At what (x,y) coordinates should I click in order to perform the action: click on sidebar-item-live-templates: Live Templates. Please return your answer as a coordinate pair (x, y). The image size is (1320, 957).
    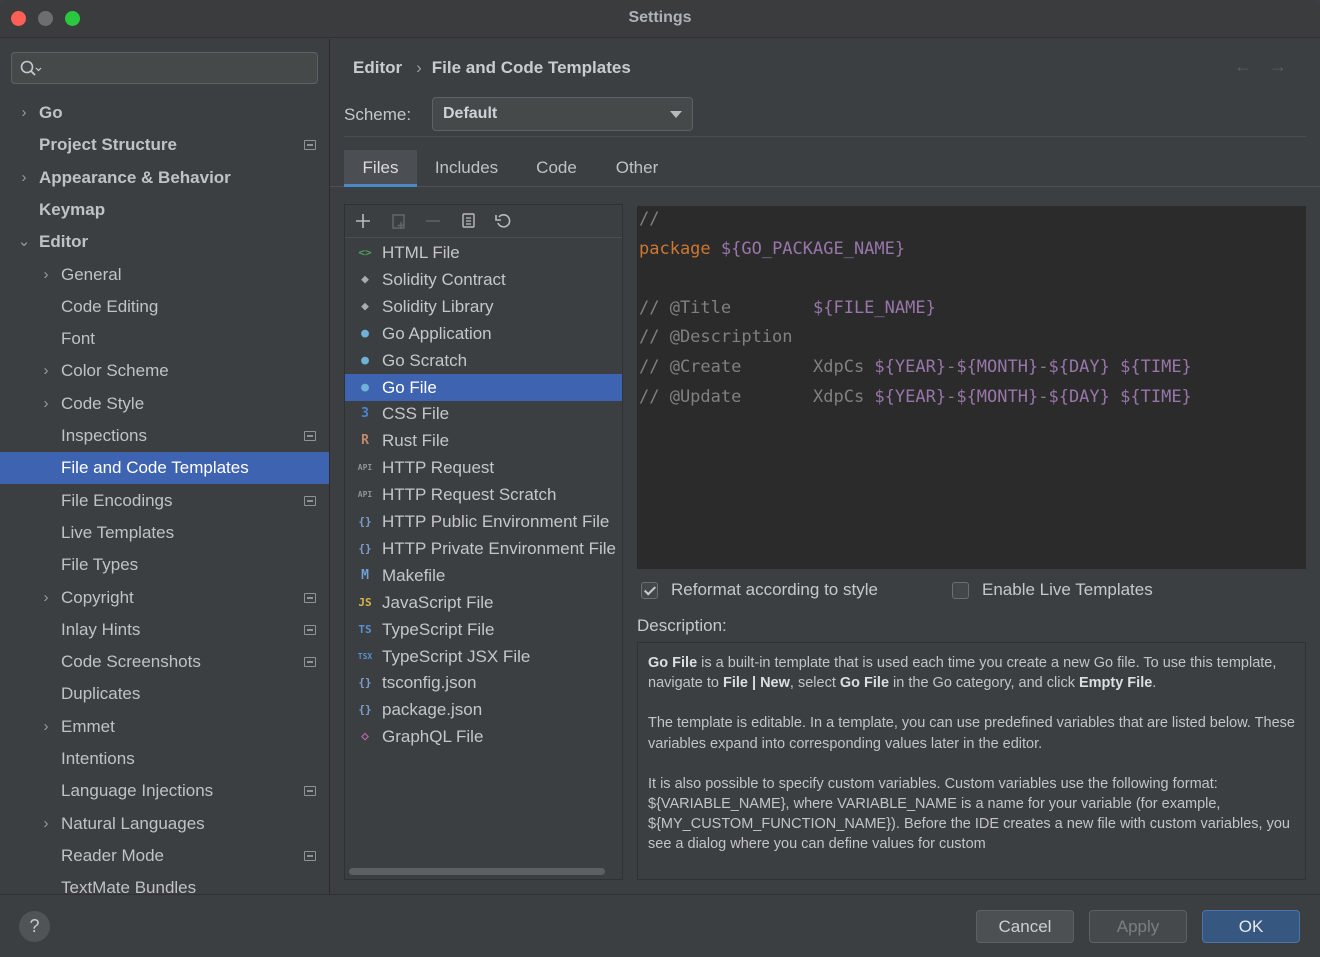
    Looking at the image, I should click on (164, 533).